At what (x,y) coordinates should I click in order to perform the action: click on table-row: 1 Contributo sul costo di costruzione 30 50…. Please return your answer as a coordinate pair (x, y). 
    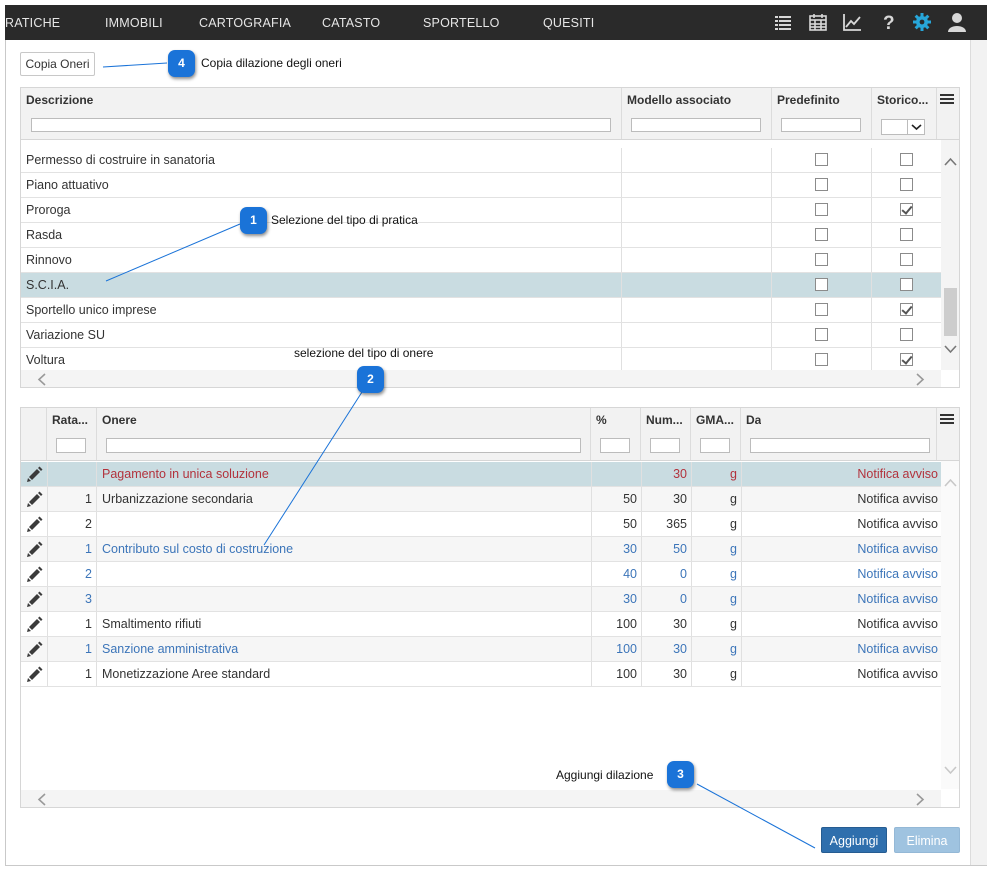
    Looking at the image, I should click on (481, 549).